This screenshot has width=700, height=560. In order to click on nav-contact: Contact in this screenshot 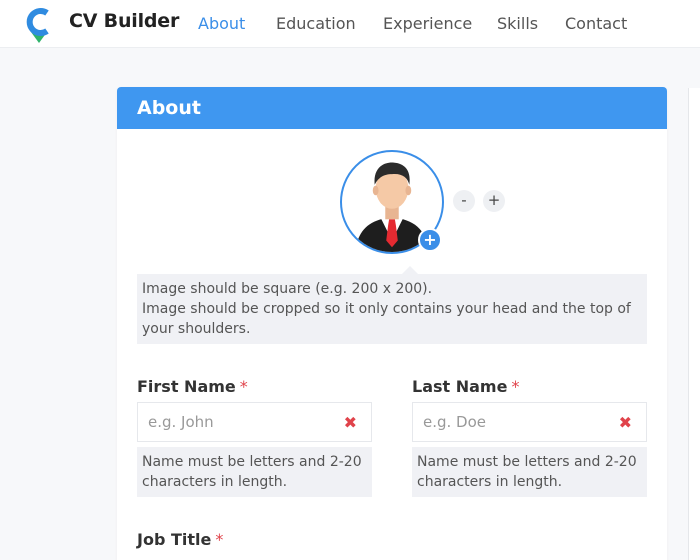, I will do `click(596, 23)`.